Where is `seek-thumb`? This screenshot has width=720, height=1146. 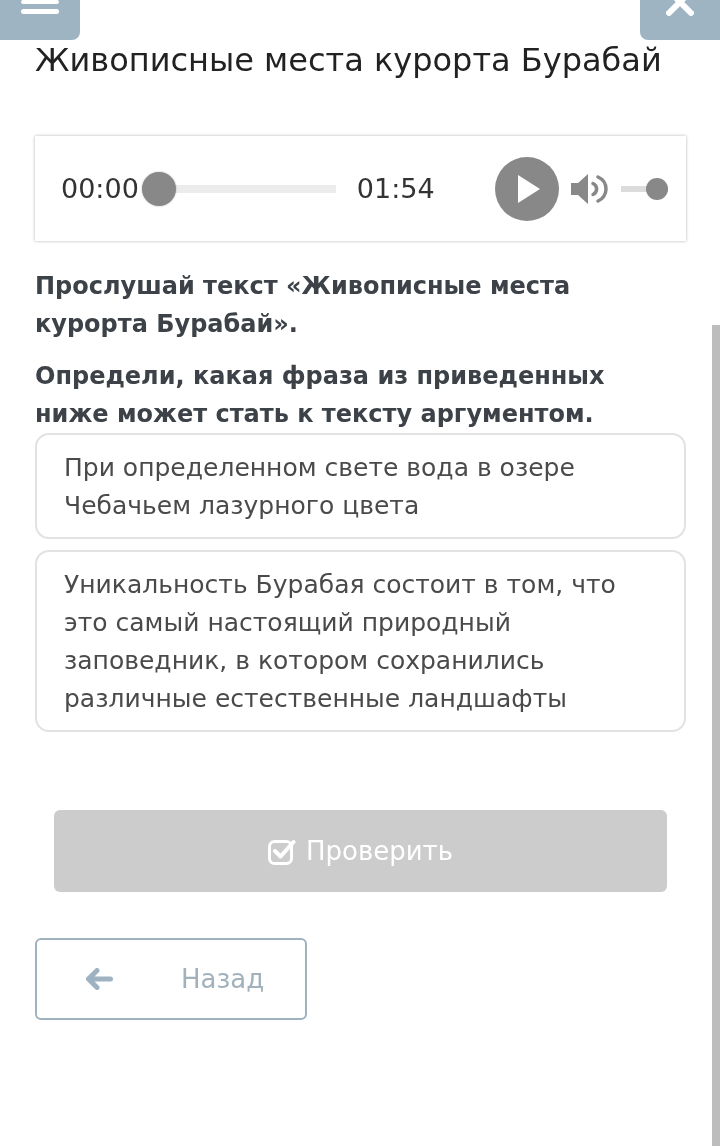 seek-thumb is located at coordinates (158, 188).